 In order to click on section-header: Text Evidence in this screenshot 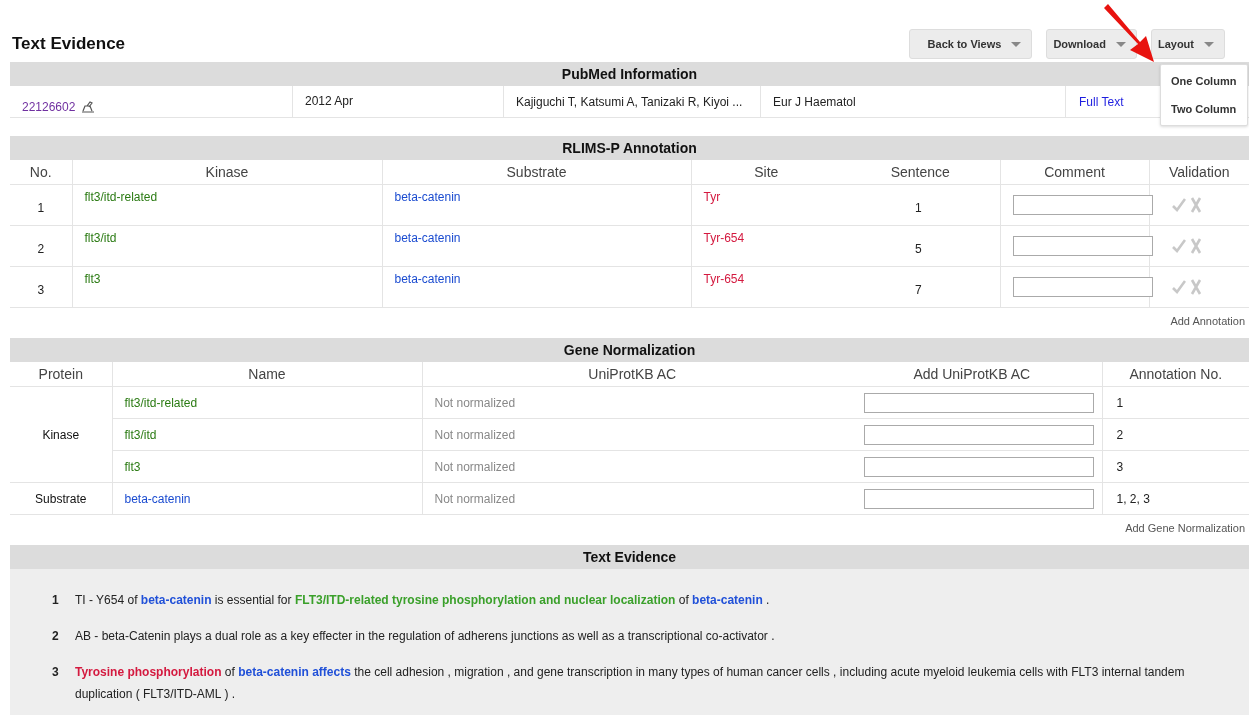, I will do `click(629, 557)`.